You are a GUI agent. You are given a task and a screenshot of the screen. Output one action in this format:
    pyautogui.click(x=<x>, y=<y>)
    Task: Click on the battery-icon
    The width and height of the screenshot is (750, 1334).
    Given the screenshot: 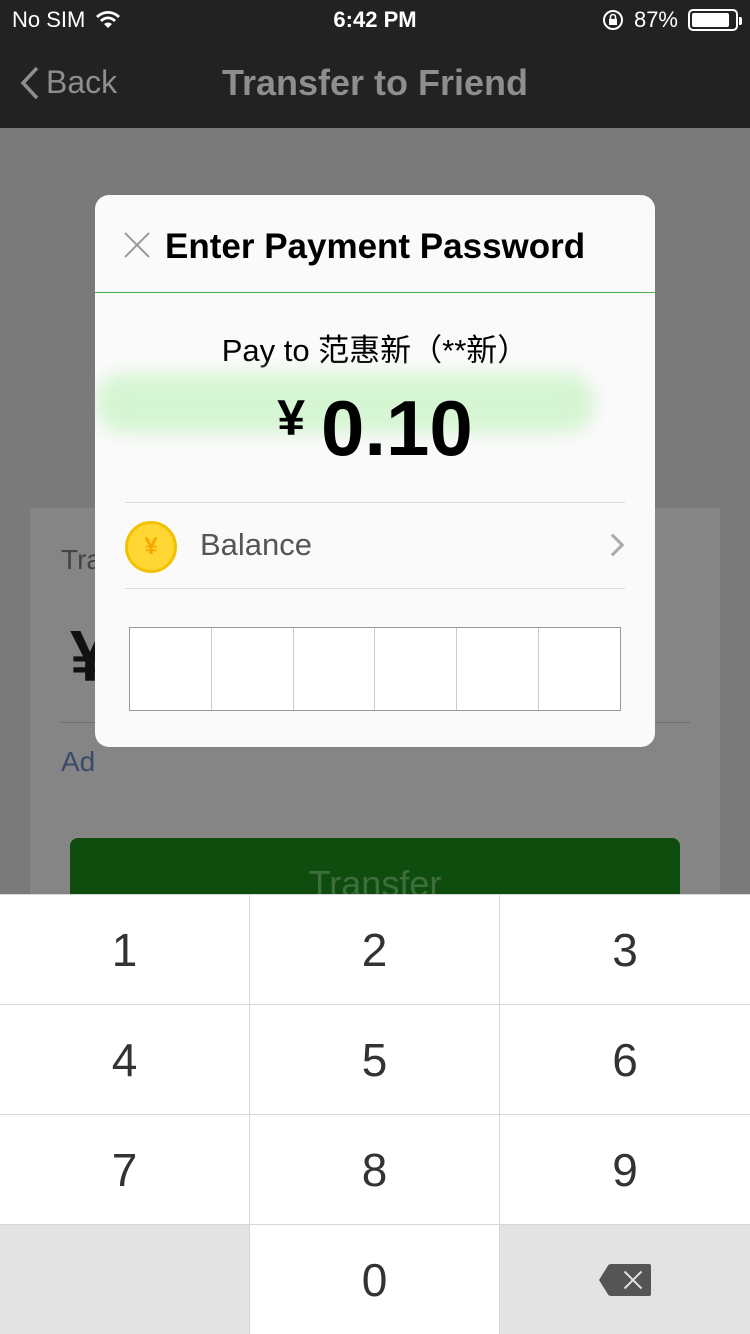 What is the action you would take?
    pyautogui.click(x=715, y=20)
    